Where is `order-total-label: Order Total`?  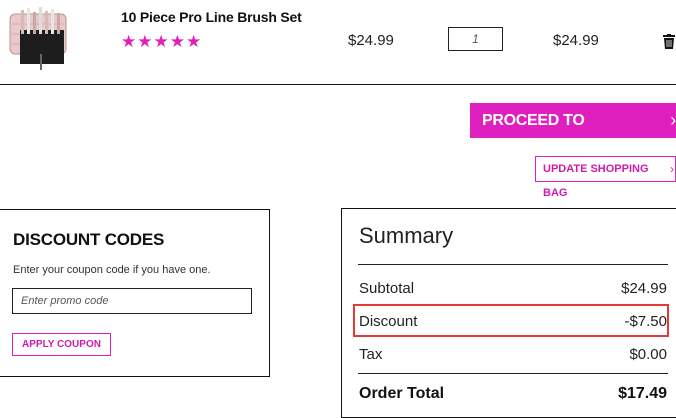
order-total-label: Order Total is located at coordinates (402, 393).